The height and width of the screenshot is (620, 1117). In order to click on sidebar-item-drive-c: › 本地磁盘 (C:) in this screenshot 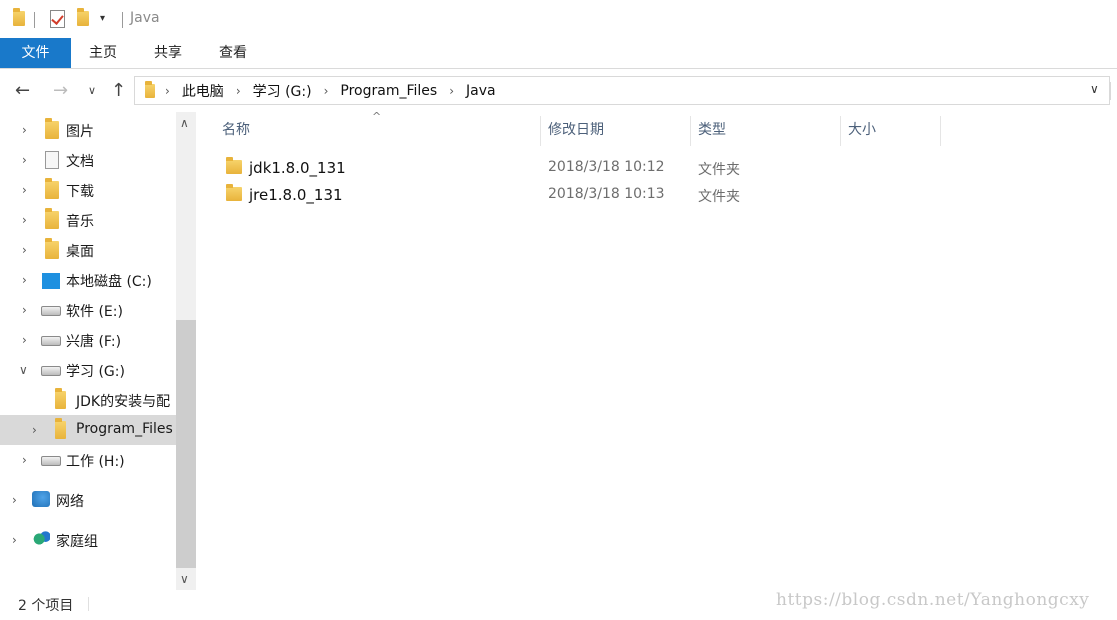, I will do `click(88, 280)`.